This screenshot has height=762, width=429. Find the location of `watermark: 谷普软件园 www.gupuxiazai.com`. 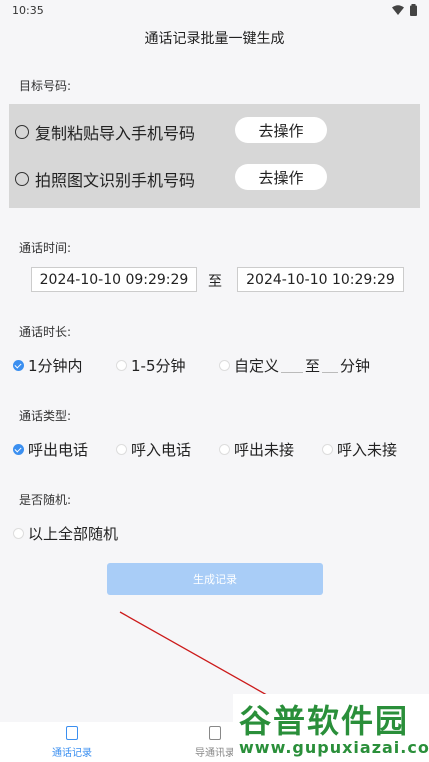

watermark: 谷普软件园 www.gupuxiazai.com is located at coordinates (331, 728).